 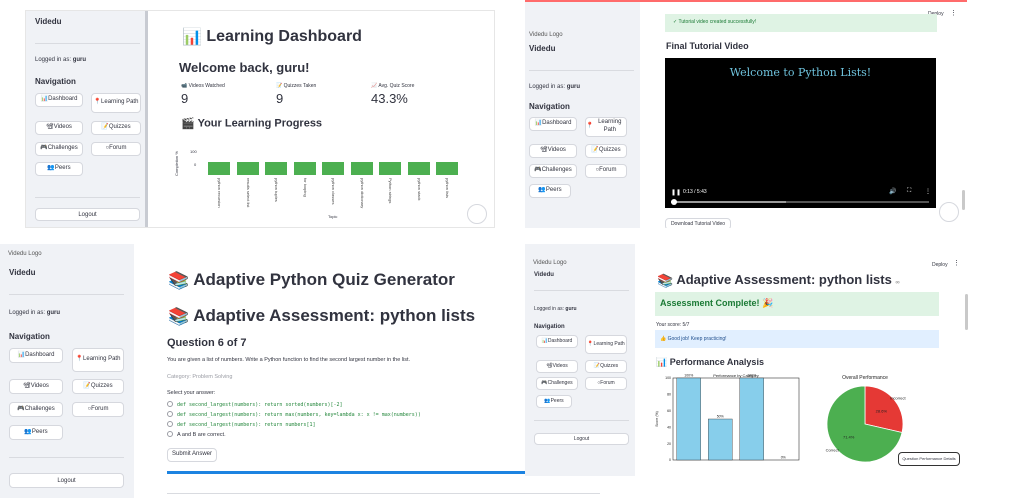 I want to click on question-heading: Question 6 of 7, so click(x=207, y=343).